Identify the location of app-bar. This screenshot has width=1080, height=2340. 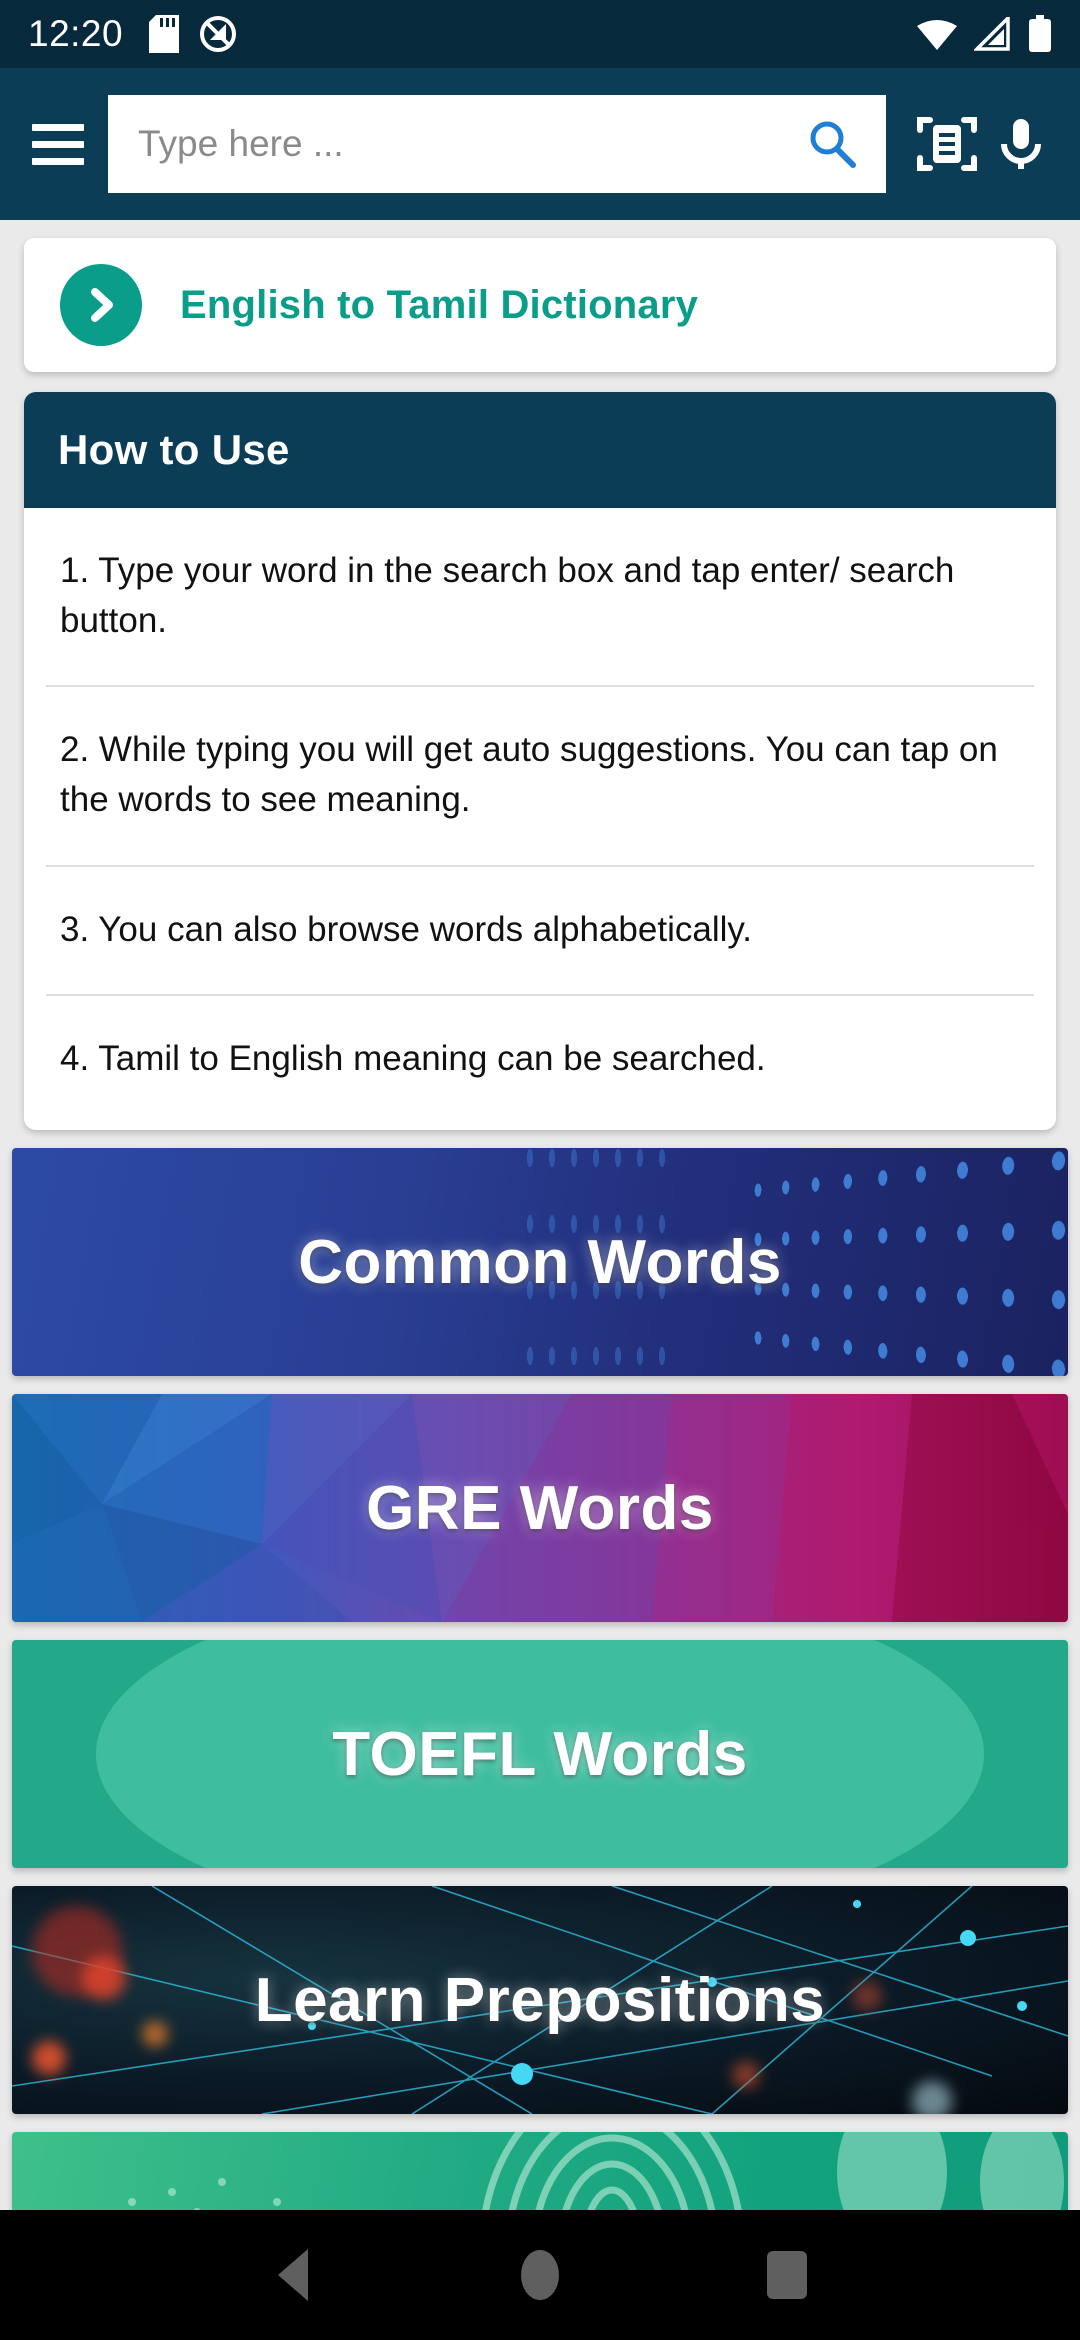
(540, 144).